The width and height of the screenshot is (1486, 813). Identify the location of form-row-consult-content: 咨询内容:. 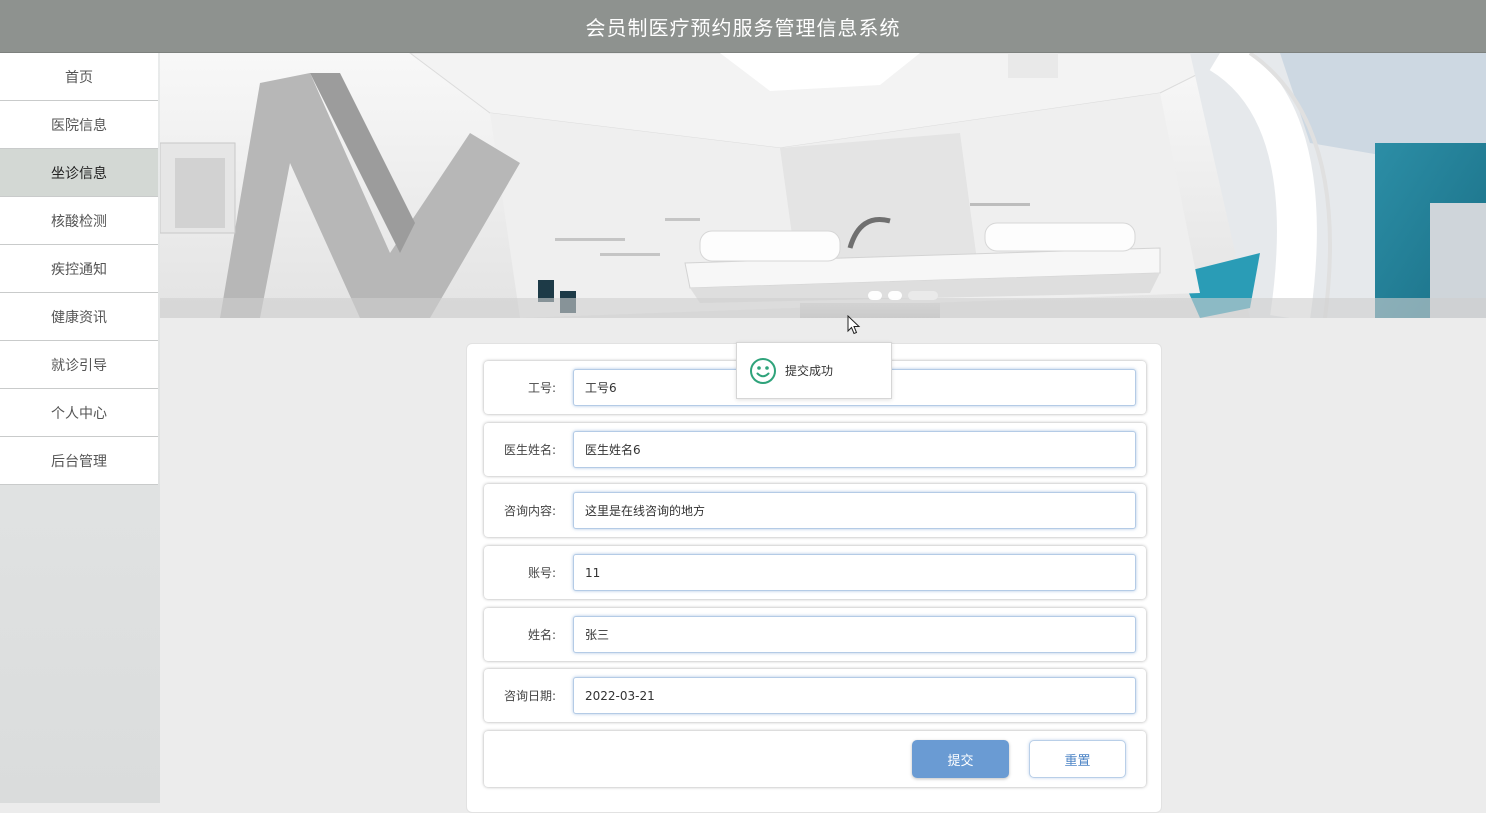
(815, 510).